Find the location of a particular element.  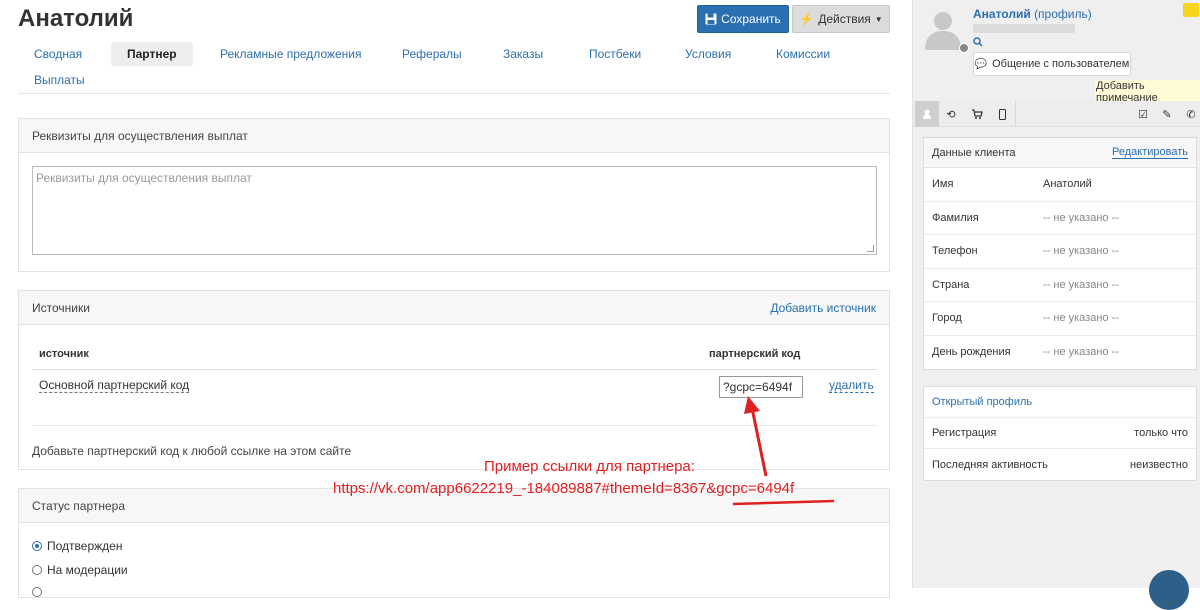

client-field-row: Страна -- не указано -- is located at coordinates (1060, 285).